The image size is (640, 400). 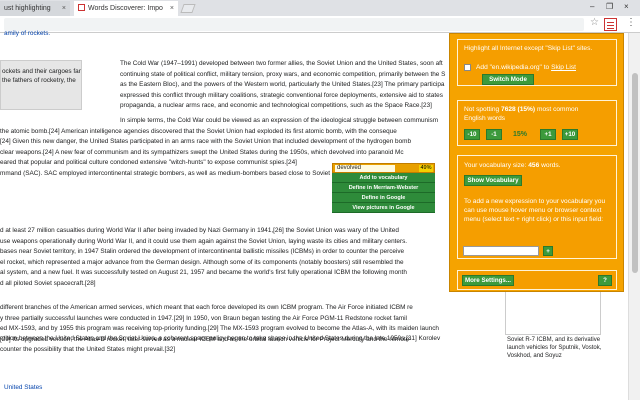 I want to click on favicon-icon, so click(x=81, y=7).